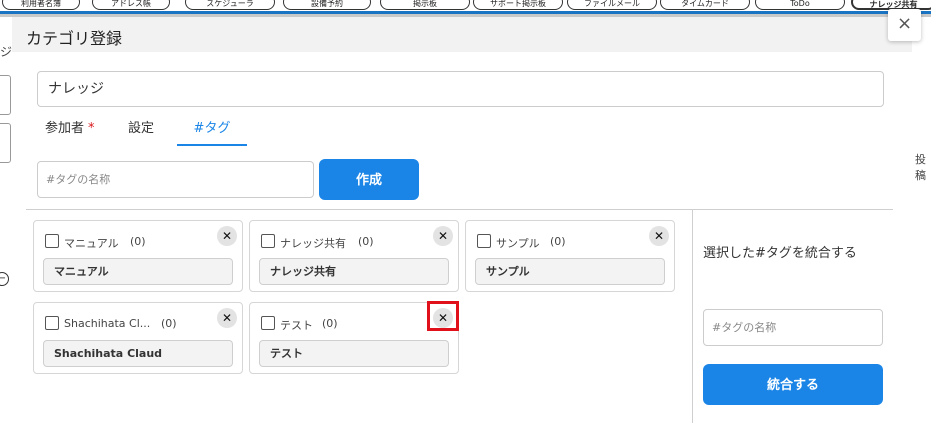 The height and width of the screenshot is (423, 931). Describe the element at coordinates (327, 5) in the screenshot. I see `nav-tab-facility-booking: 設備予約` at that location.